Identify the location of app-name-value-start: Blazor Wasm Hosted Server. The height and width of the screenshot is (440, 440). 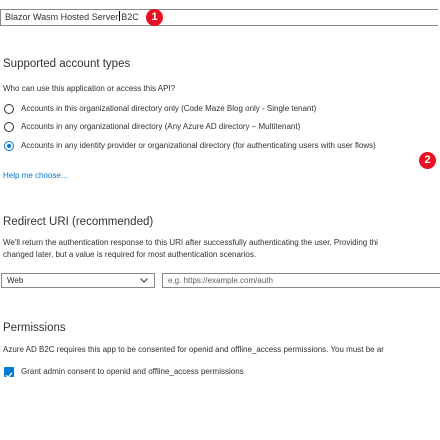
(62, 17).